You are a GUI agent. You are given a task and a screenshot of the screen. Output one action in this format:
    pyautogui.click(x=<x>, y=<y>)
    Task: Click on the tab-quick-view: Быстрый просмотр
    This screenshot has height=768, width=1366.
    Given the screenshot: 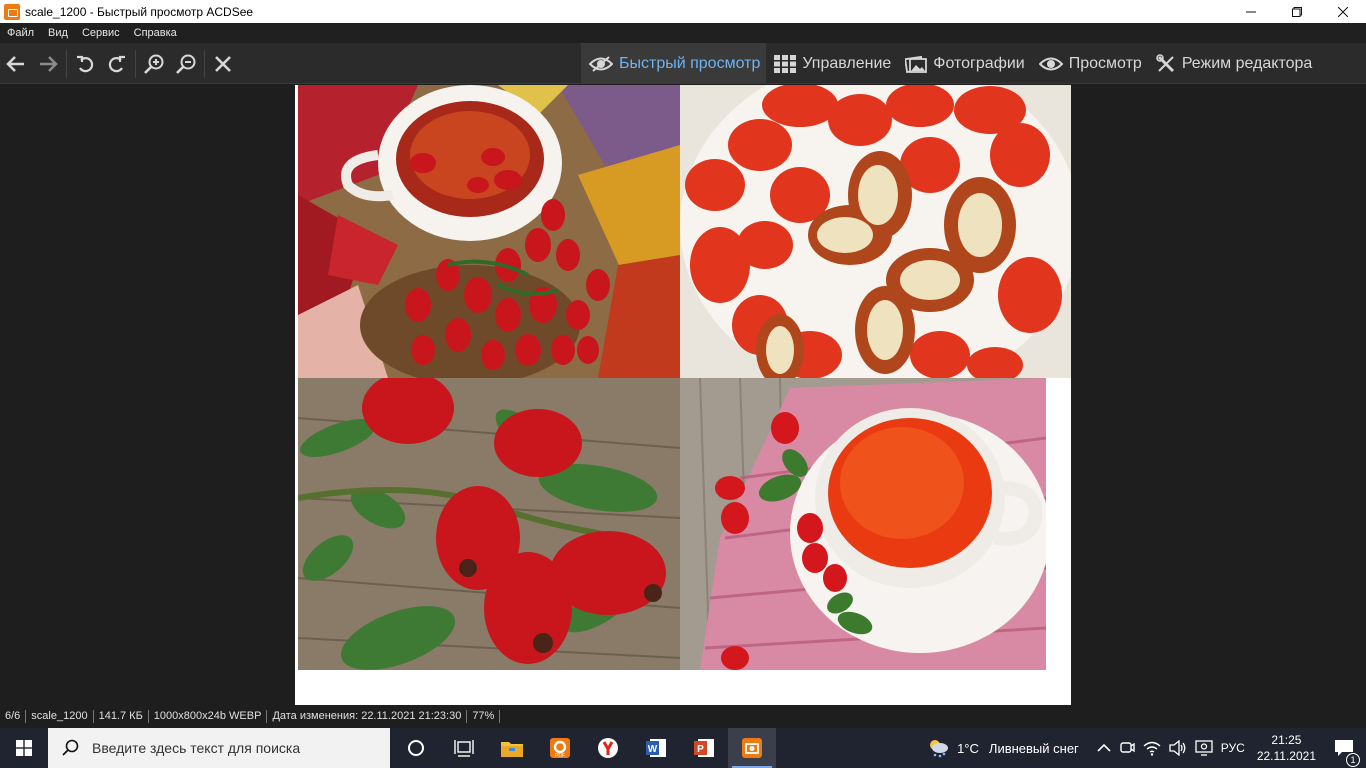 What is the action you would take?
    pyautogui.click(x=674, y=63)
    